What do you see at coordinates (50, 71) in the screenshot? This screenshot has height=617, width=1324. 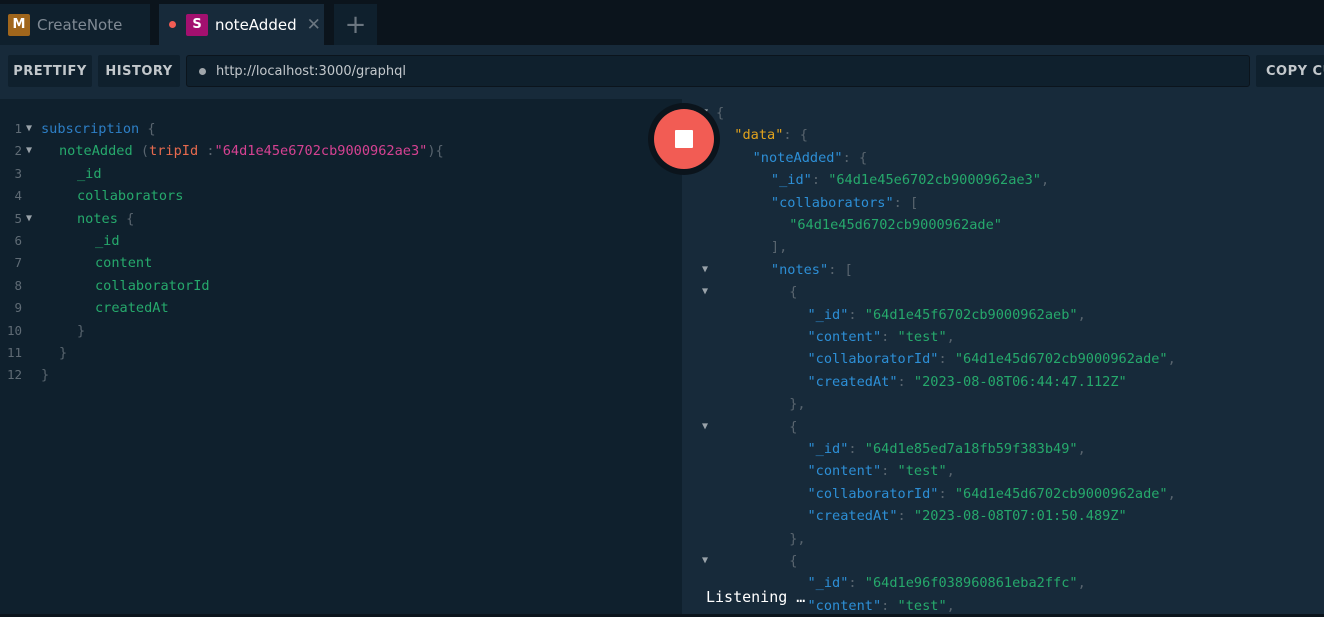 I see `prettify-button: PRETTIFY` at bounding box center [50, 71].